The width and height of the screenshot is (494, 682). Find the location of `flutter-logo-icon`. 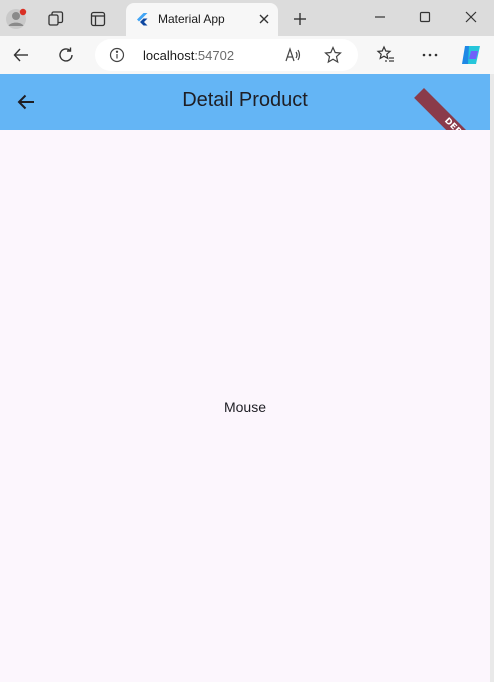

flutter-logo-icon is located at coordinates (142, 19).